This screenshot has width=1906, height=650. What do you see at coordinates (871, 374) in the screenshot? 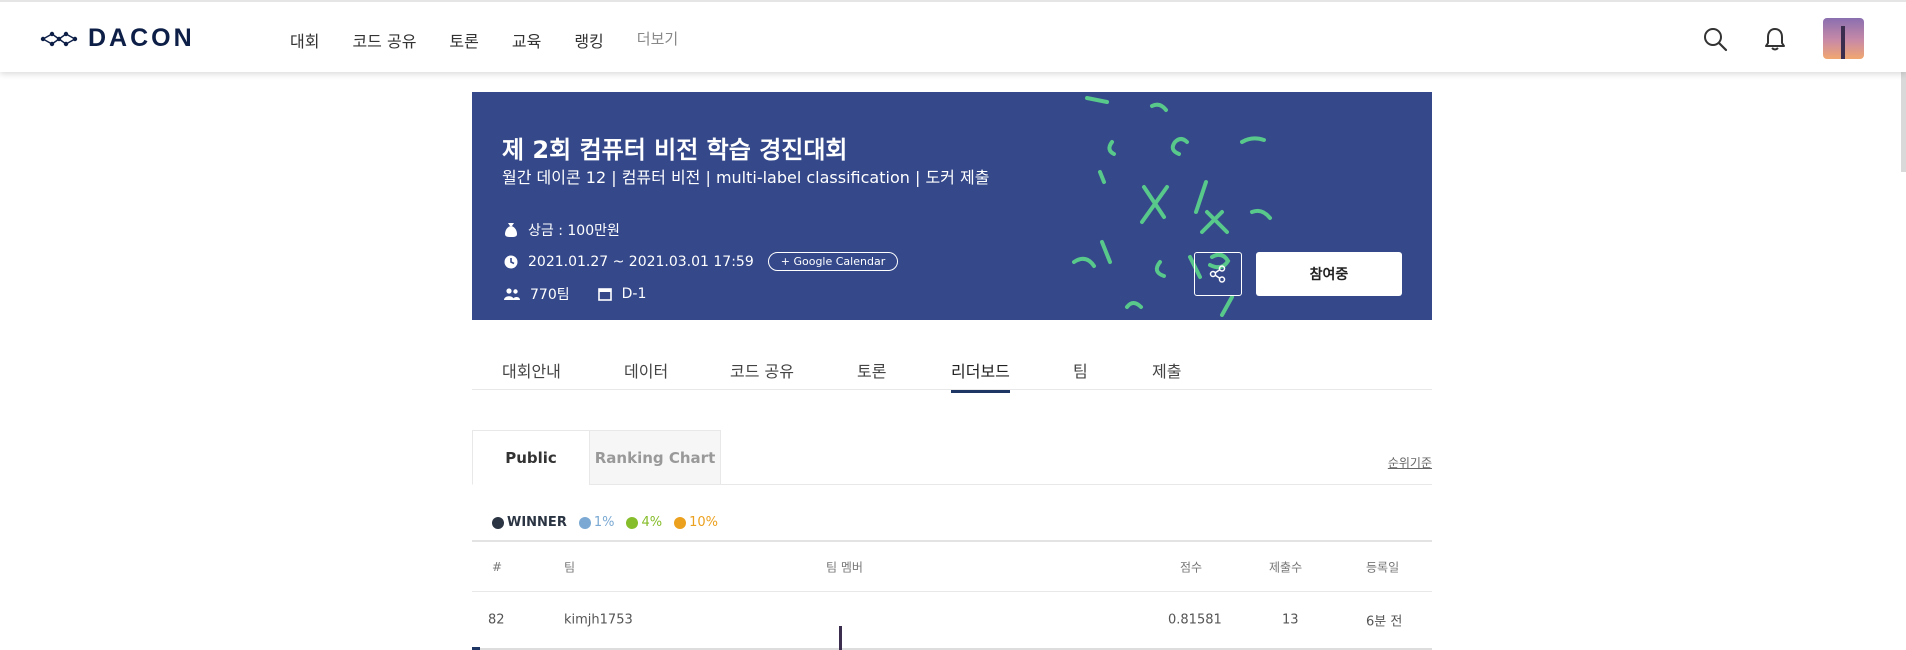
I see `tab-discussion: 토론` at bounding box center [871, 374].